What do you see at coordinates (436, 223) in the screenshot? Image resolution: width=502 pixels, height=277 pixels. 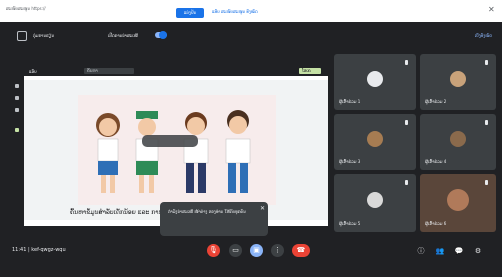 I see `participant-name: ຜູ້ເຂົ້າຮ່ວມ 6` at bounding box center [436, 223].